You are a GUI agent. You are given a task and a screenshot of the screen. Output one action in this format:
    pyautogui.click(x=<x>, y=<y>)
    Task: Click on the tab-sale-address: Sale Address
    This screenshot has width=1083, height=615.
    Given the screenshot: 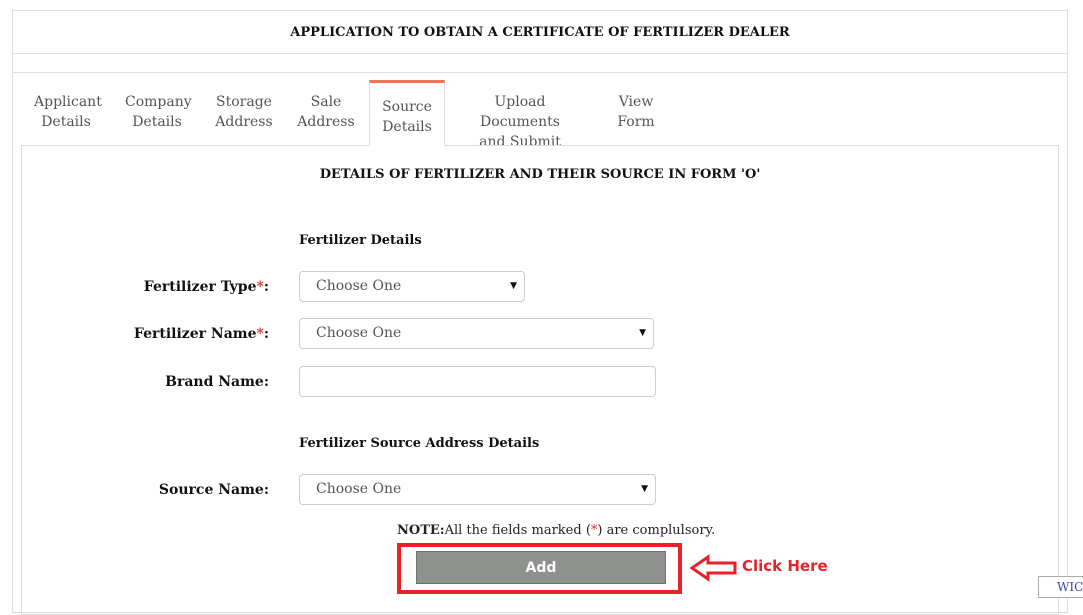 What is the action you would take?
    pyautogui.click(x=326, y=112)
    